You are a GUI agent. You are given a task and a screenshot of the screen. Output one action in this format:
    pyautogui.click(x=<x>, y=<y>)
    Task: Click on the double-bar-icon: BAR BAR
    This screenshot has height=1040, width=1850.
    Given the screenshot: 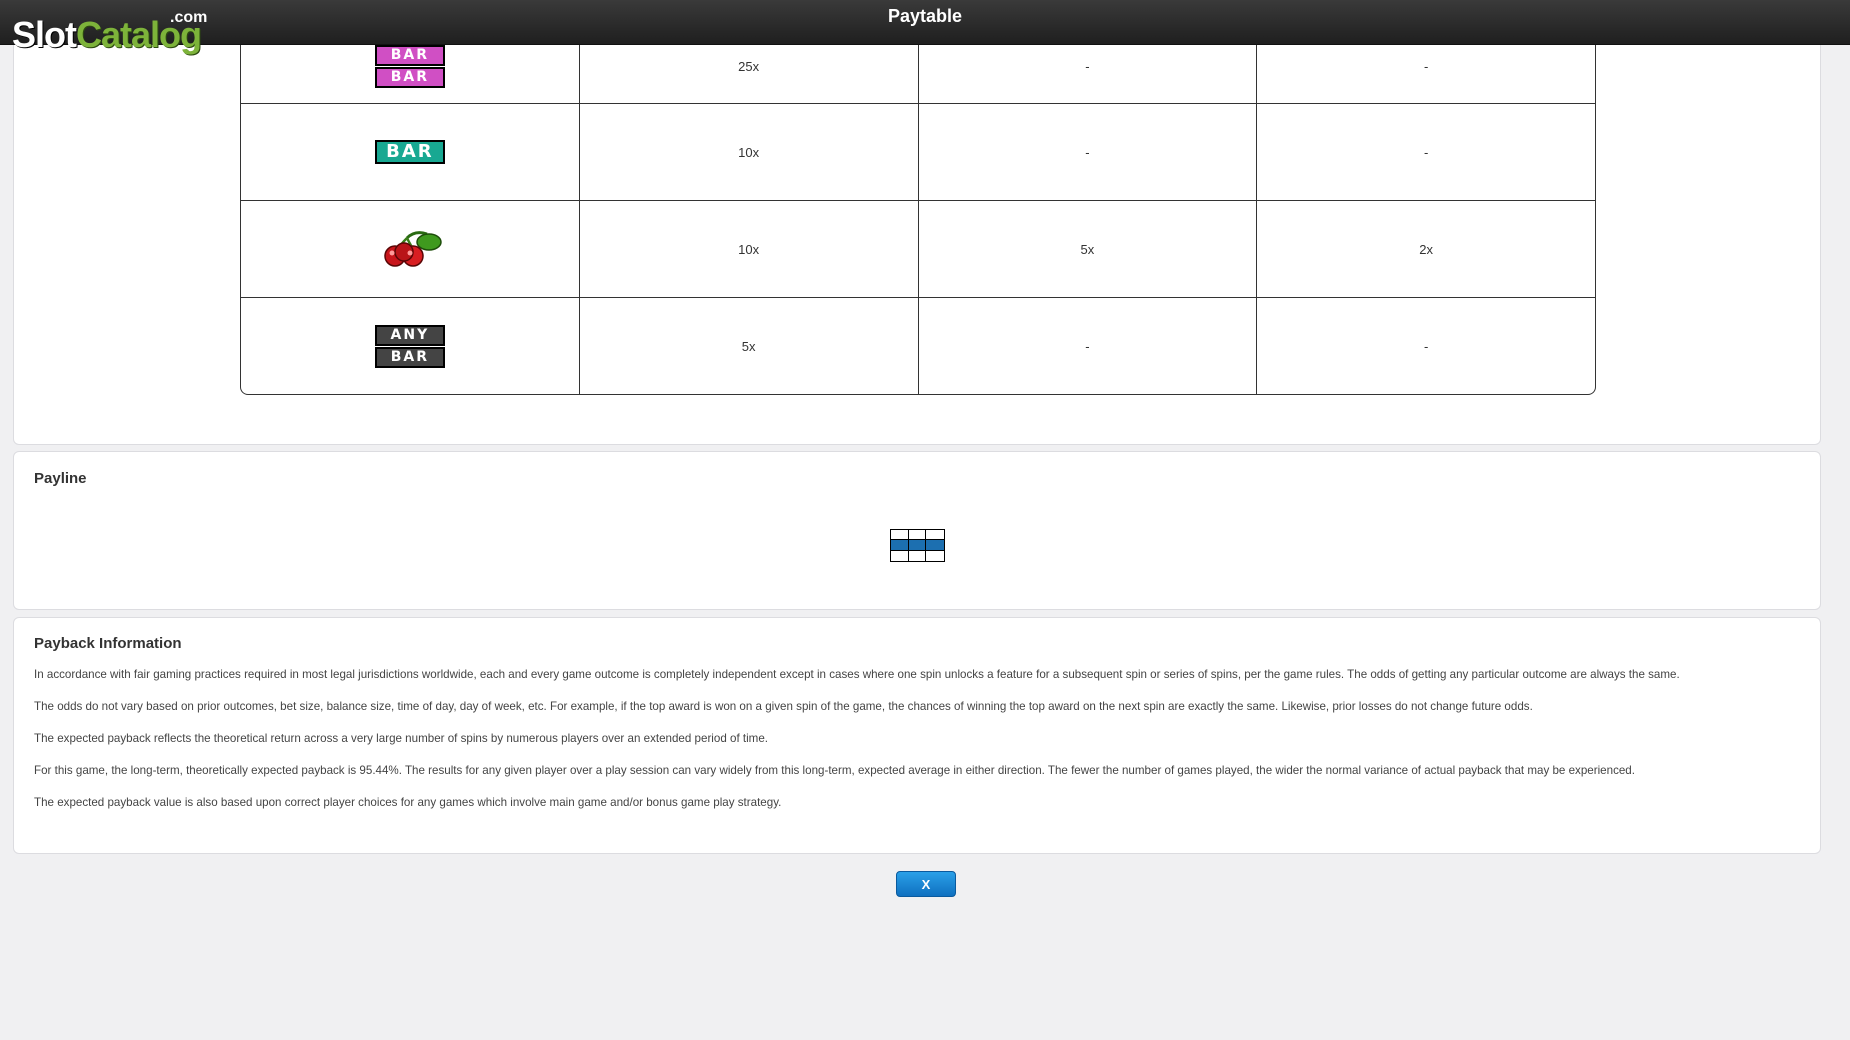 What is the action you would take?
    pyautogui.click(x=409, y=66)
    